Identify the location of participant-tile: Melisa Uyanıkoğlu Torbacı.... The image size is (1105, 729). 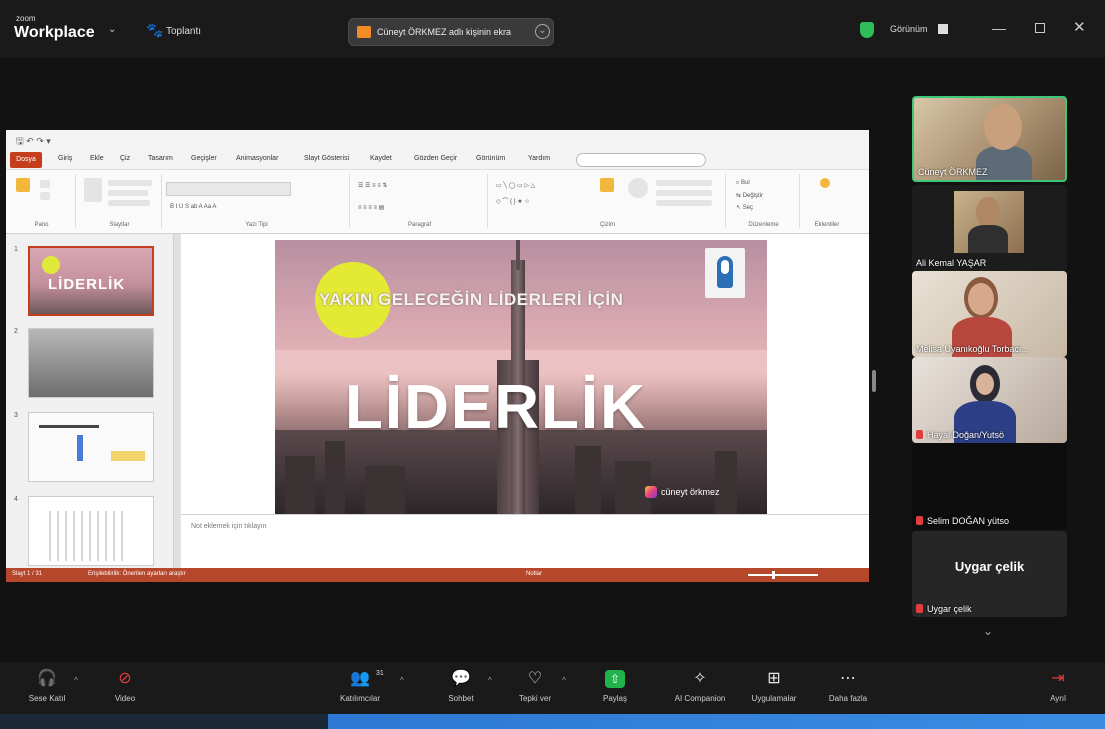
(989, 314).